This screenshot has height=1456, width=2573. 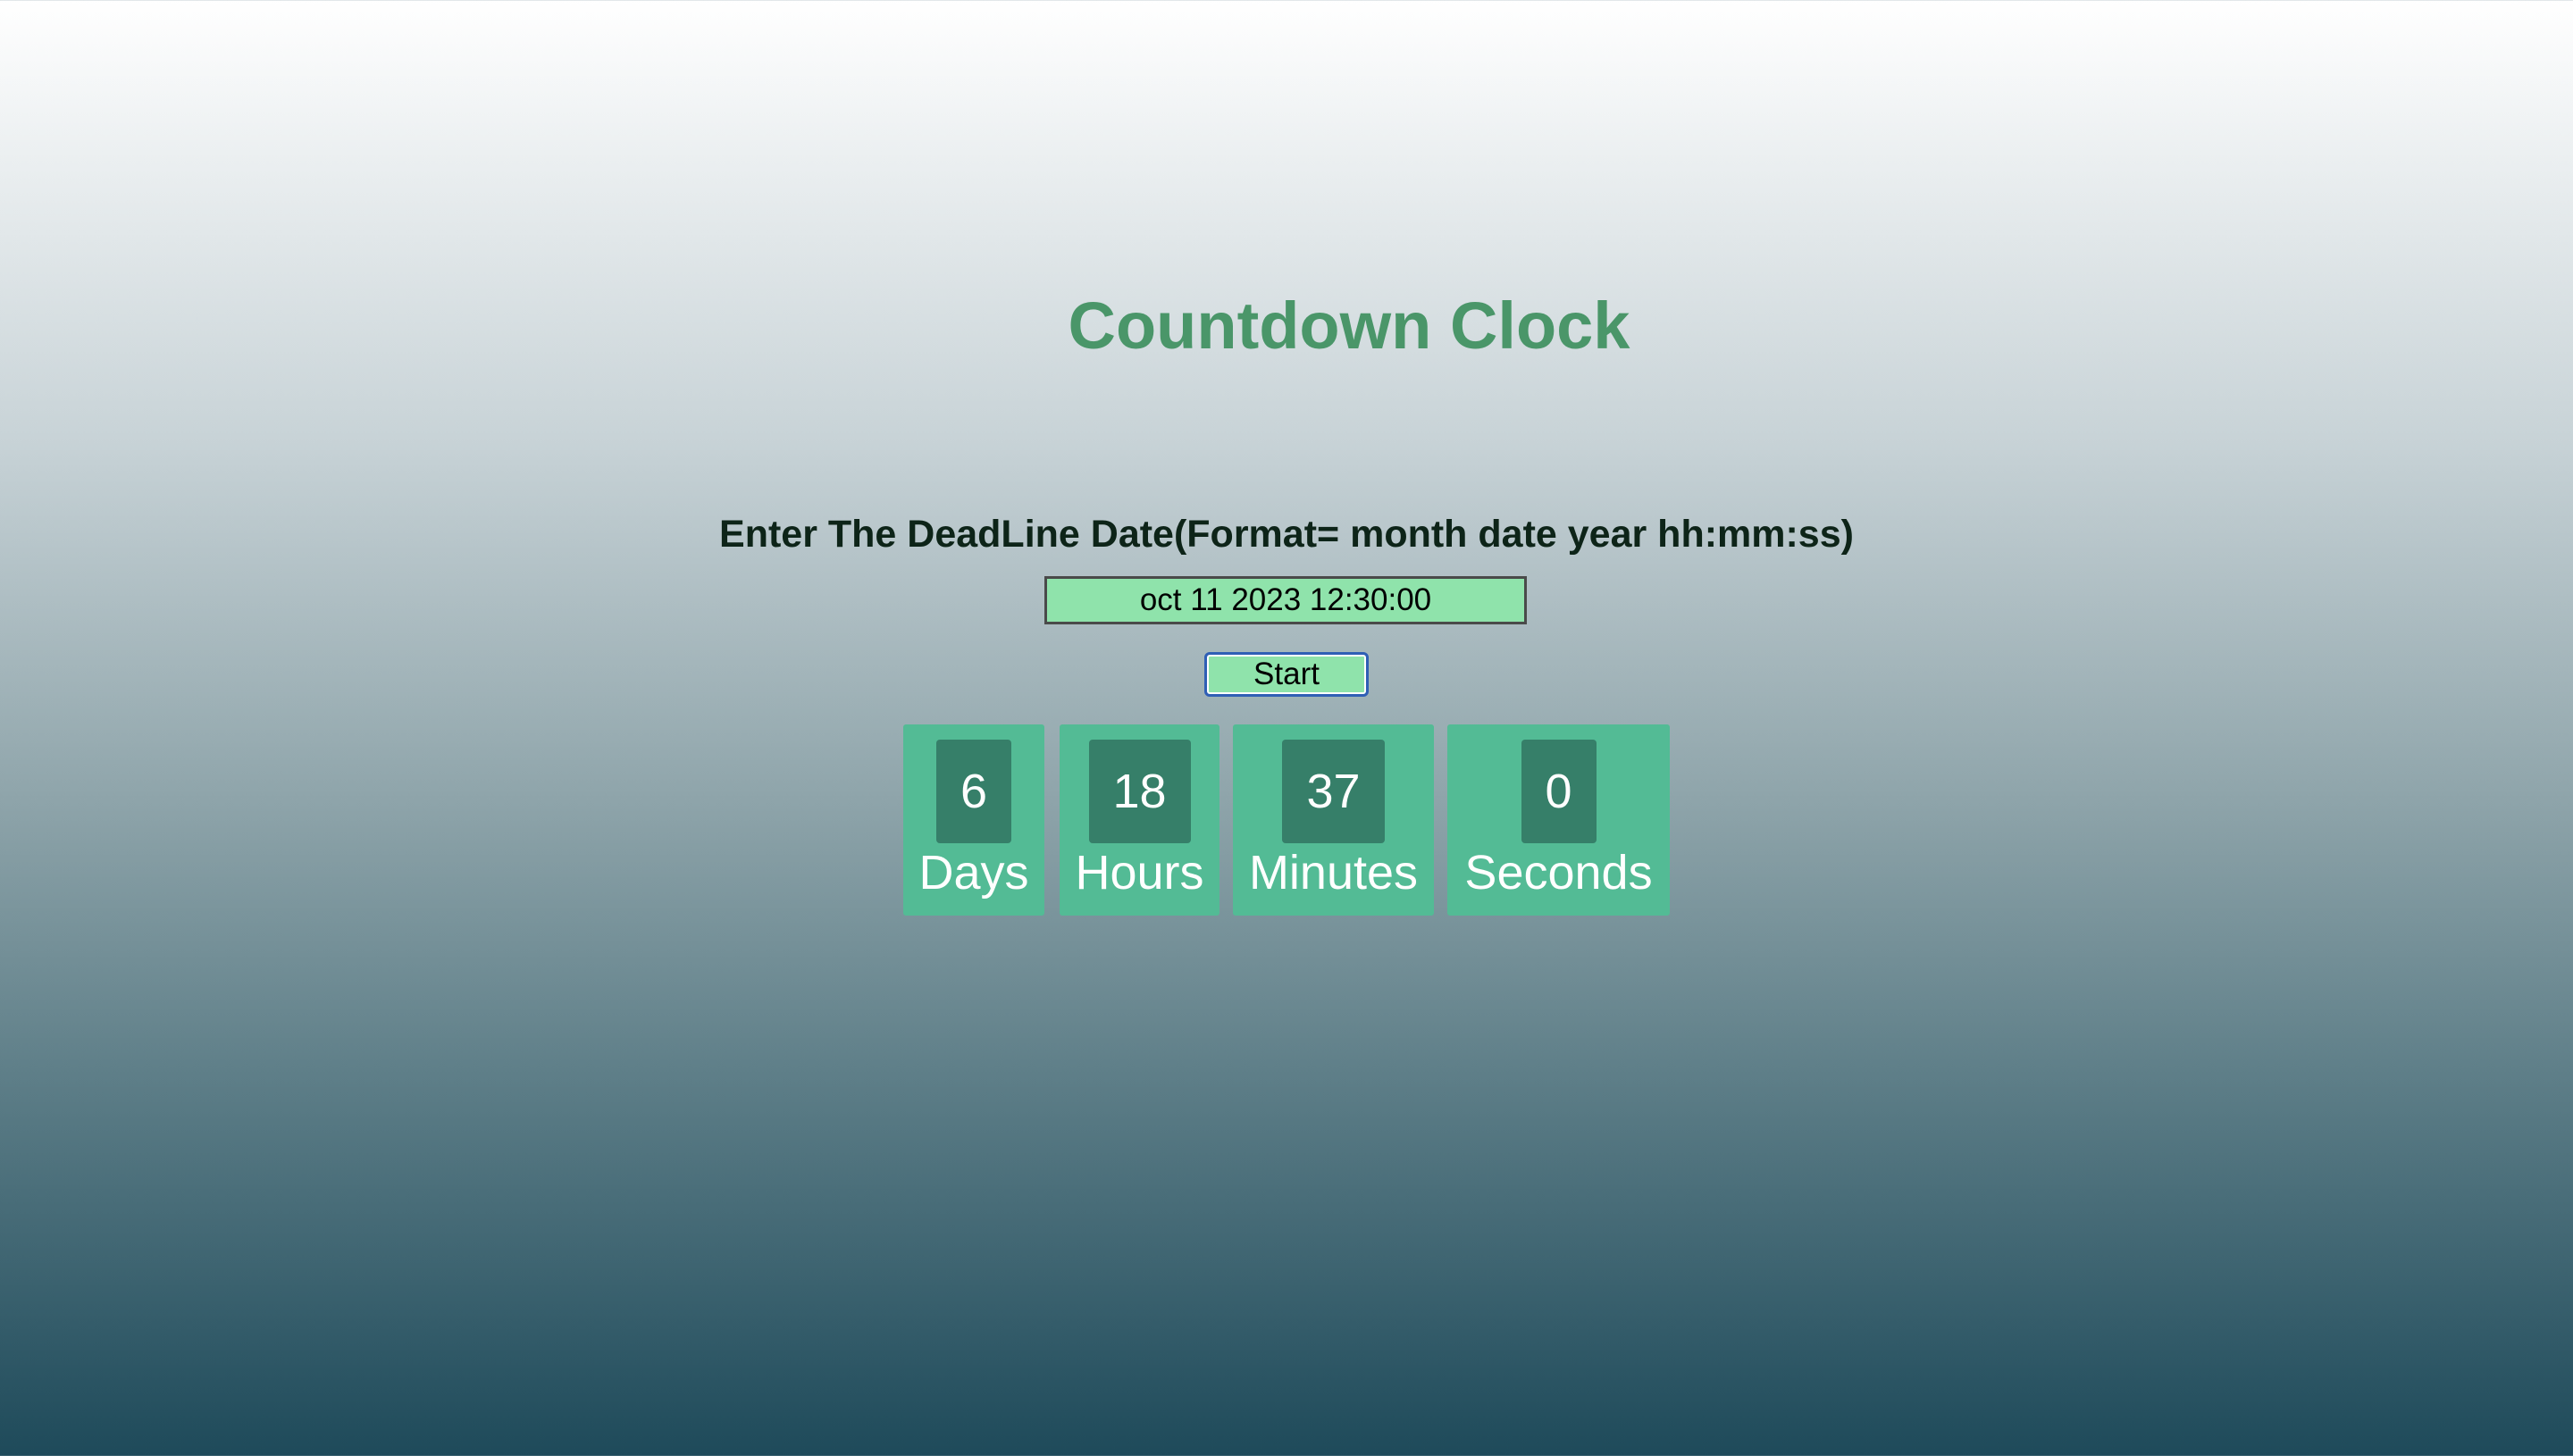 I want to click on seconds-unit: 0 Seconds, so click(x=1558, y=820).